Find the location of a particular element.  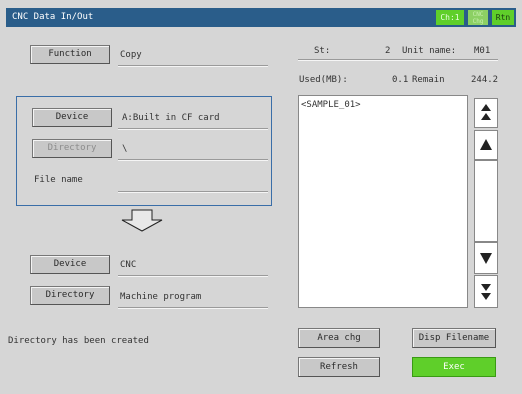

double-up-arrow-icon is located at coordinates (486, 112).